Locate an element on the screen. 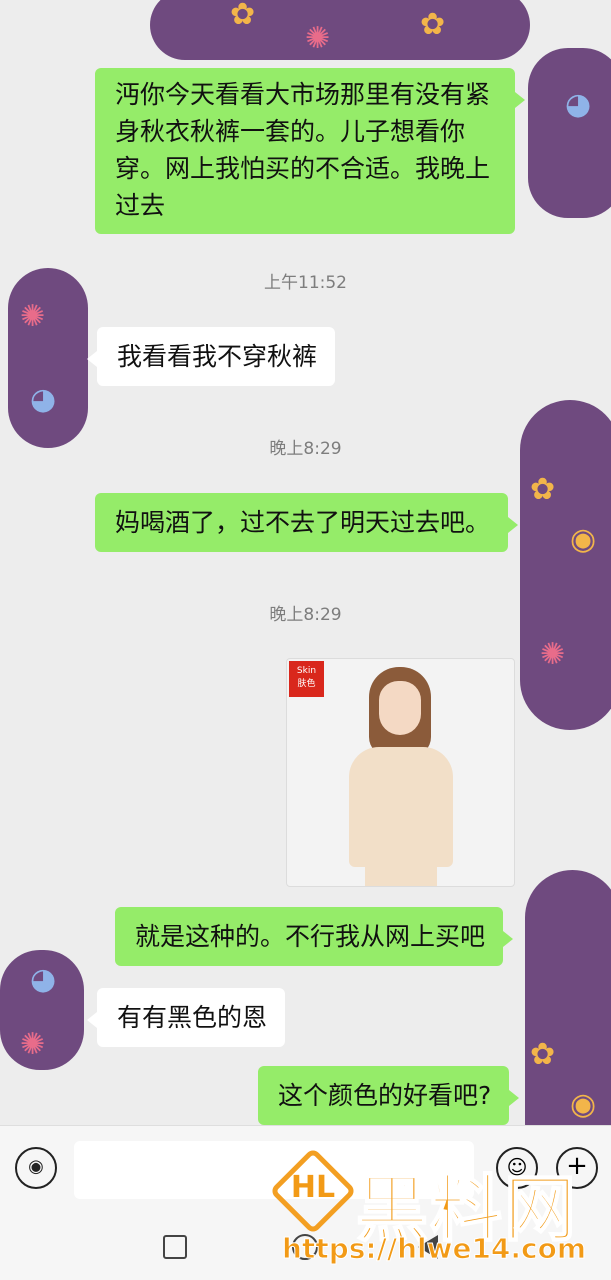 This screenshot has width=611, height=1280. message-outgoing: 就是这种的。不行我从网上买吧 is located at coordinates (314, 936).